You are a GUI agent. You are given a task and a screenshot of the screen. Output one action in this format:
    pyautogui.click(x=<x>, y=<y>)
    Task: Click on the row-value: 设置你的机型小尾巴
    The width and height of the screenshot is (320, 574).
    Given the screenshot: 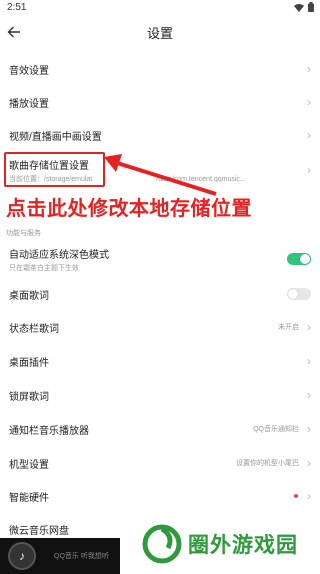 What is the action you would take?
    pyautogui.click(x=267, y=463)
    